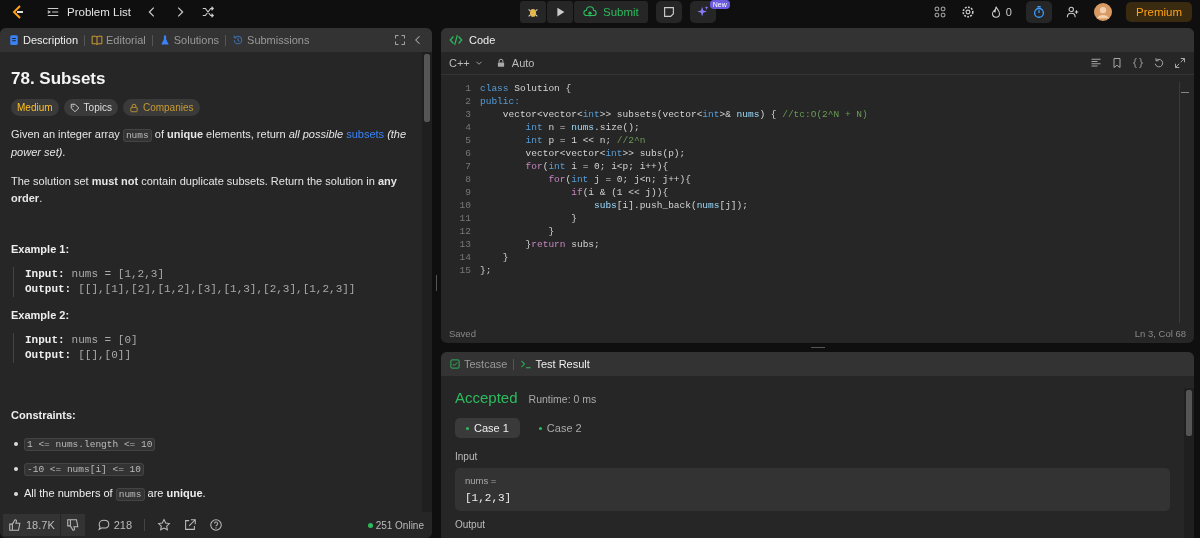 Image resolution: width=1200 pixels, height=538 pixels. What do you see at coordinates (365, 134) in the screenshot?
I see `subsets-link: subsets` at bounding box center [365, 134].